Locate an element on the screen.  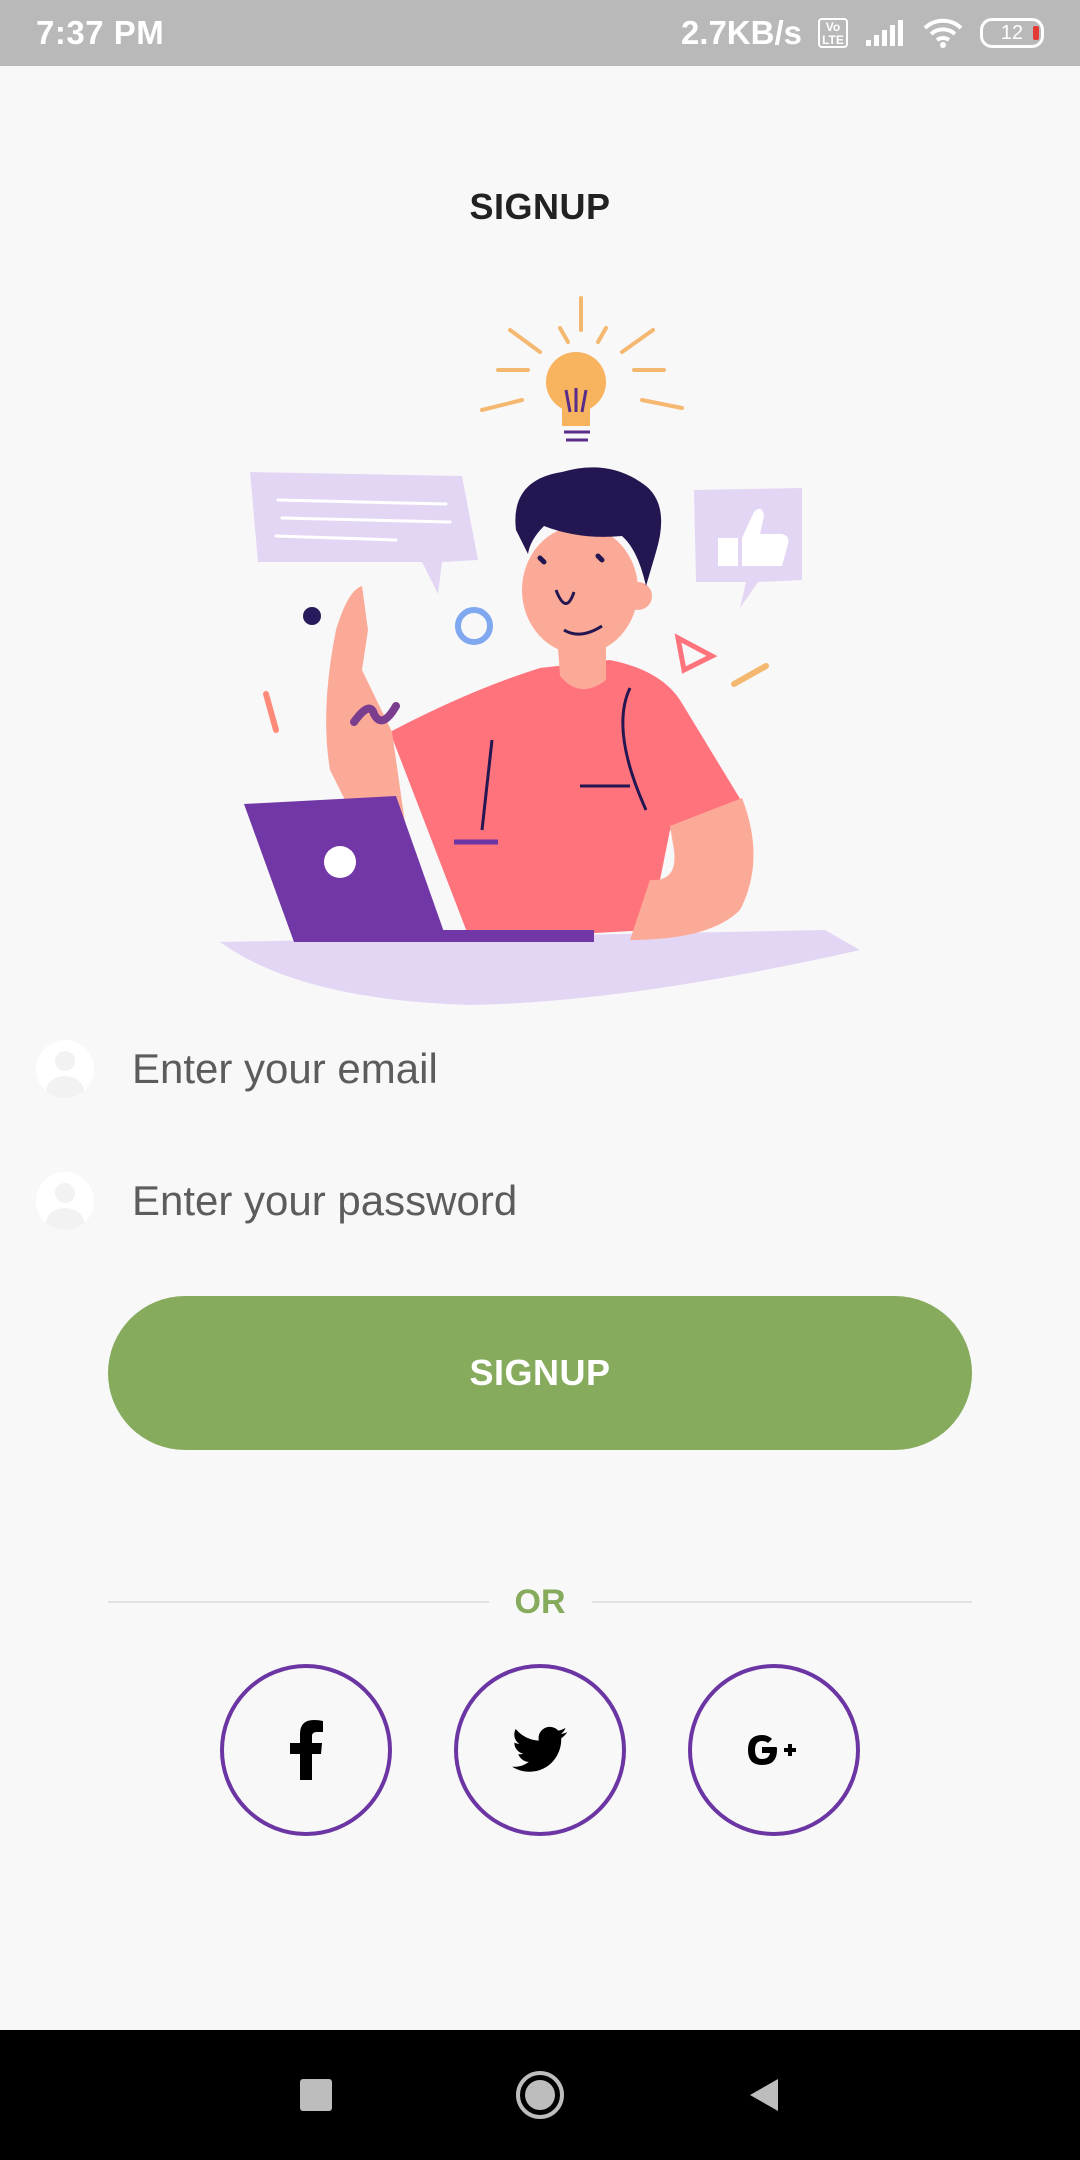
or-divider: OR is located at coordinates (540, 1602).